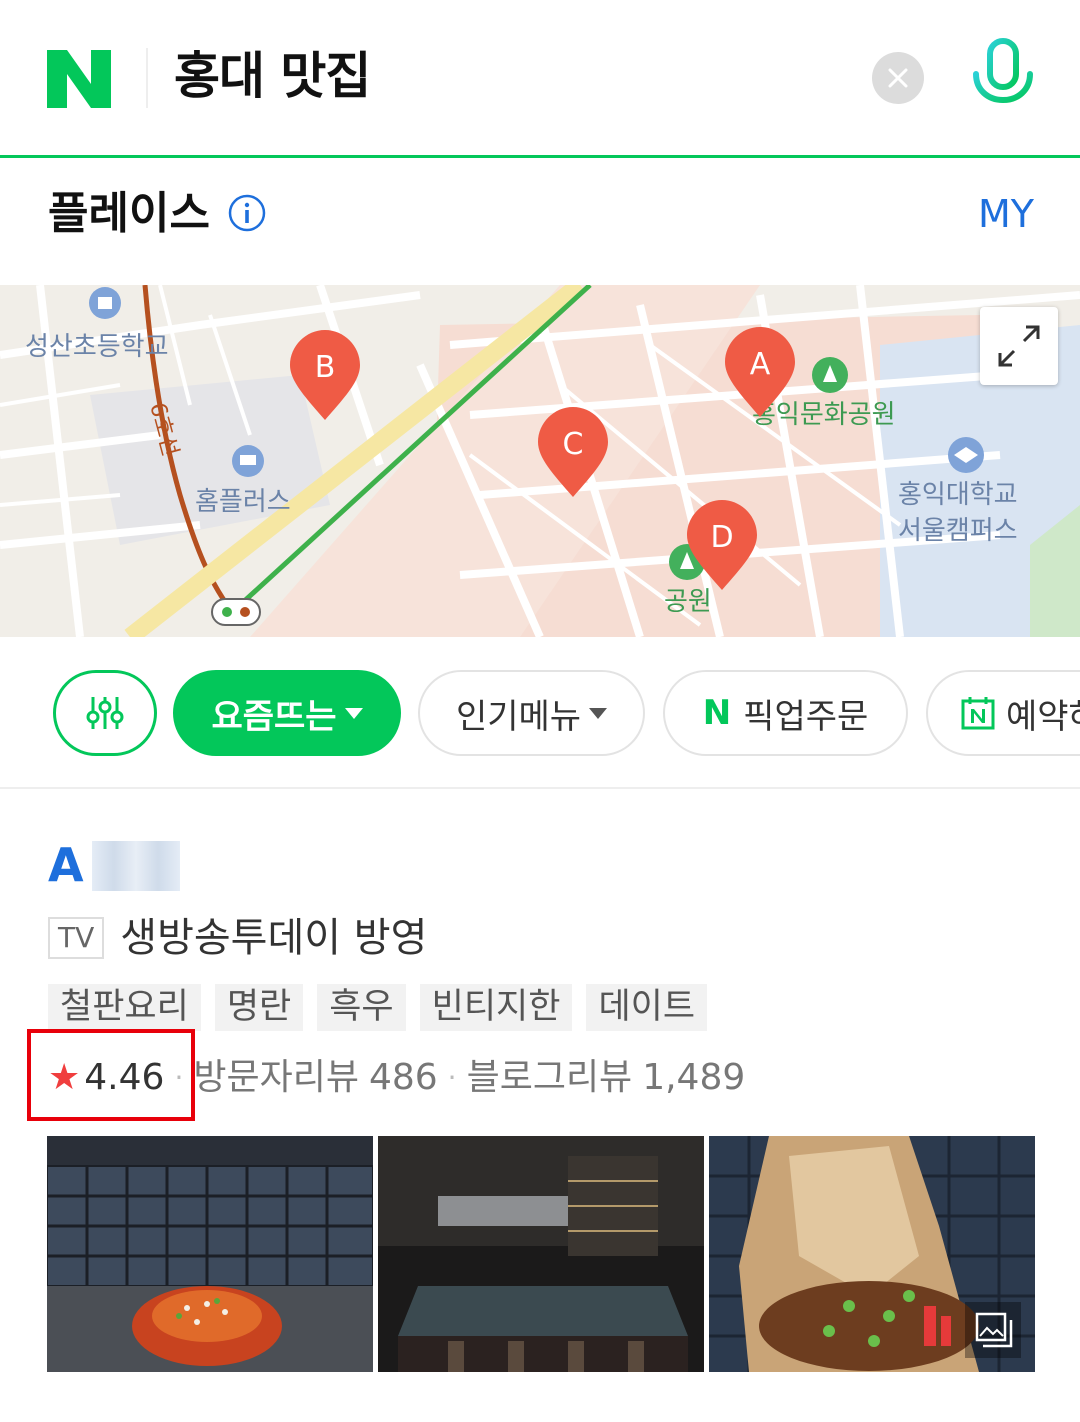 Image resolution: width=1080 pixels, height=1422 pixels. I want to click on visitor-reviews-label: 방문자리뷰, so click(276, 1077).